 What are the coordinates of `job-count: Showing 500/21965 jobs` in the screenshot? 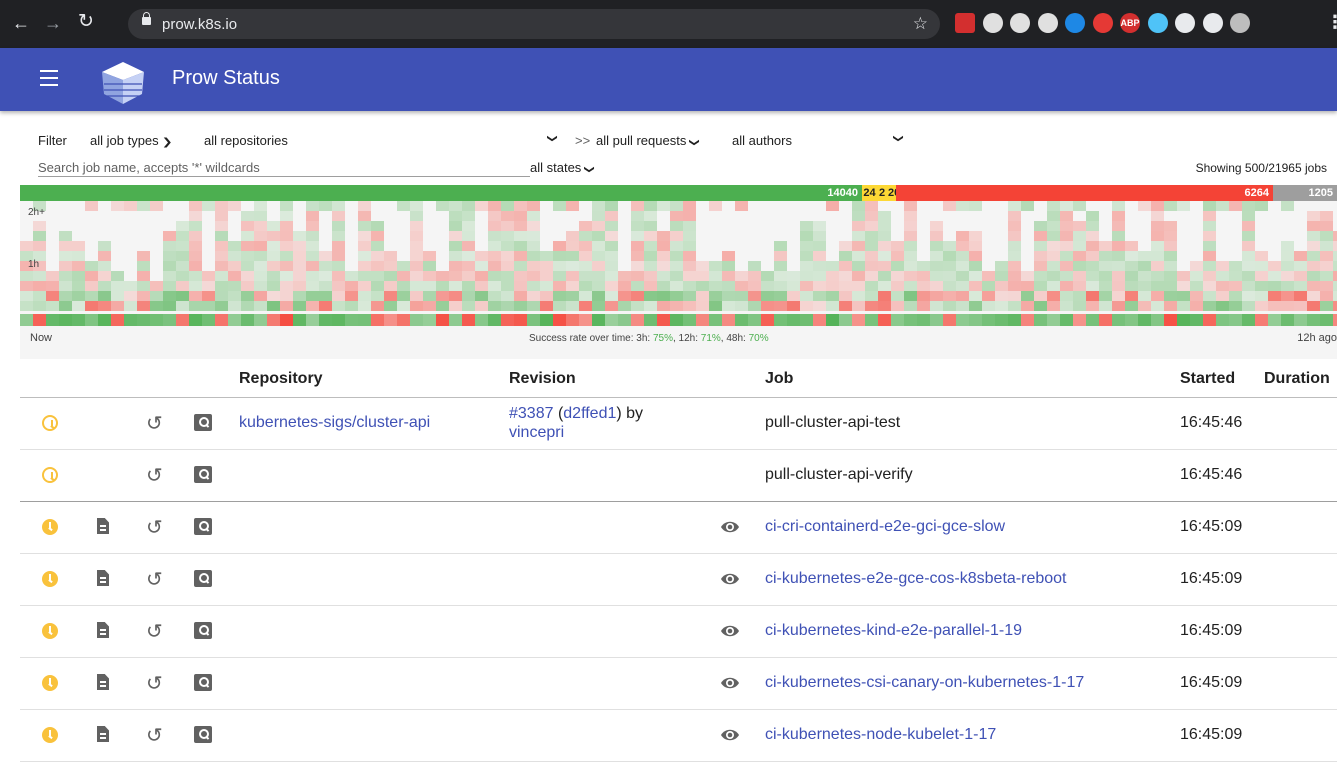 It's located at (1261, 168).